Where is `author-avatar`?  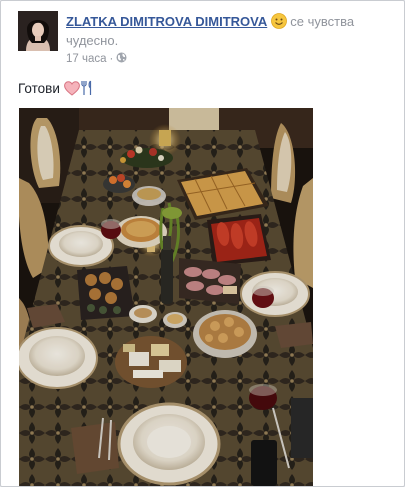 author-avatar is located at coordinates (38, 31).